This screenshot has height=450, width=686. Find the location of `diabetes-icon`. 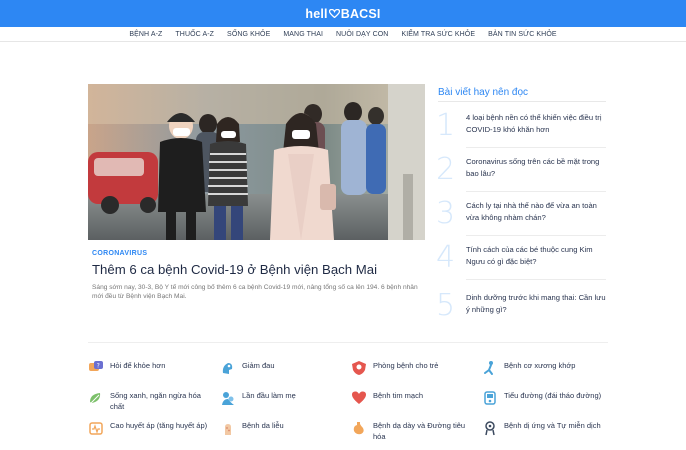

diabetes-icon is located at coordinates (490, 398).